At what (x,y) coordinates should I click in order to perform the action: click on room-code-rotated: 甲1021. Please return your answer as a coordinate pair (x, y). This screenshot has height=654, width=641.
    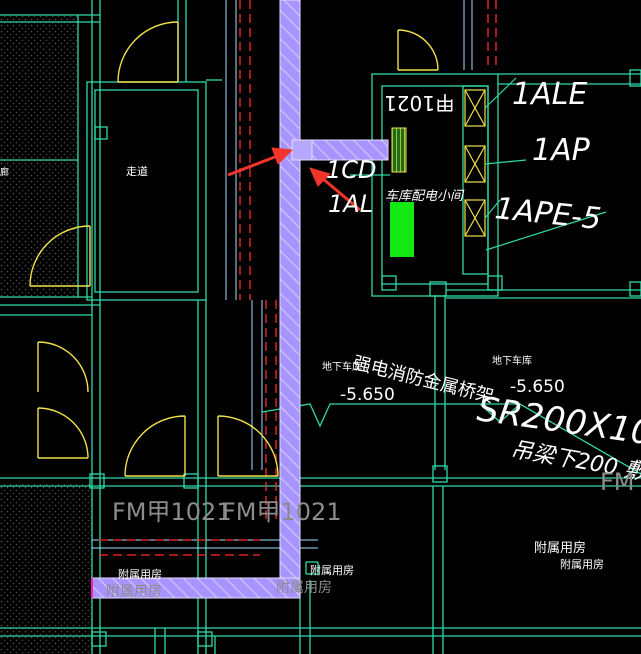
    Looking at the image, I should click on (419, 103).